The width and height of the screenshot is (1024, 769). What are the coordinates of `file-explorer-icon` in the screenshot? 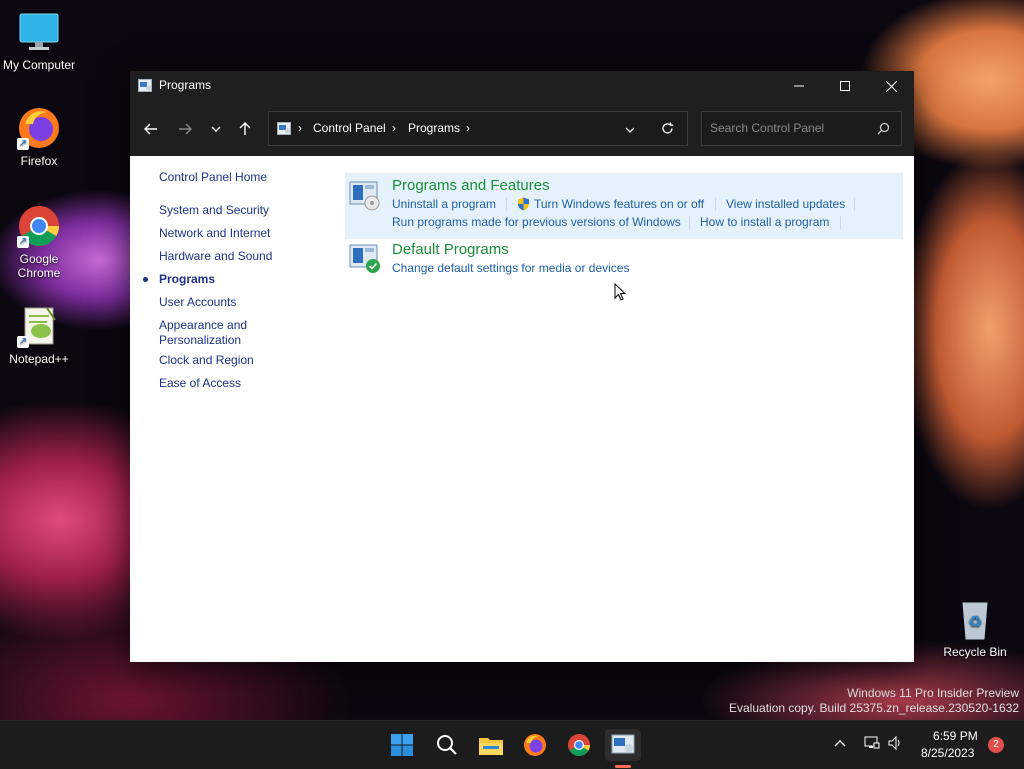 It's located at (491, 746).